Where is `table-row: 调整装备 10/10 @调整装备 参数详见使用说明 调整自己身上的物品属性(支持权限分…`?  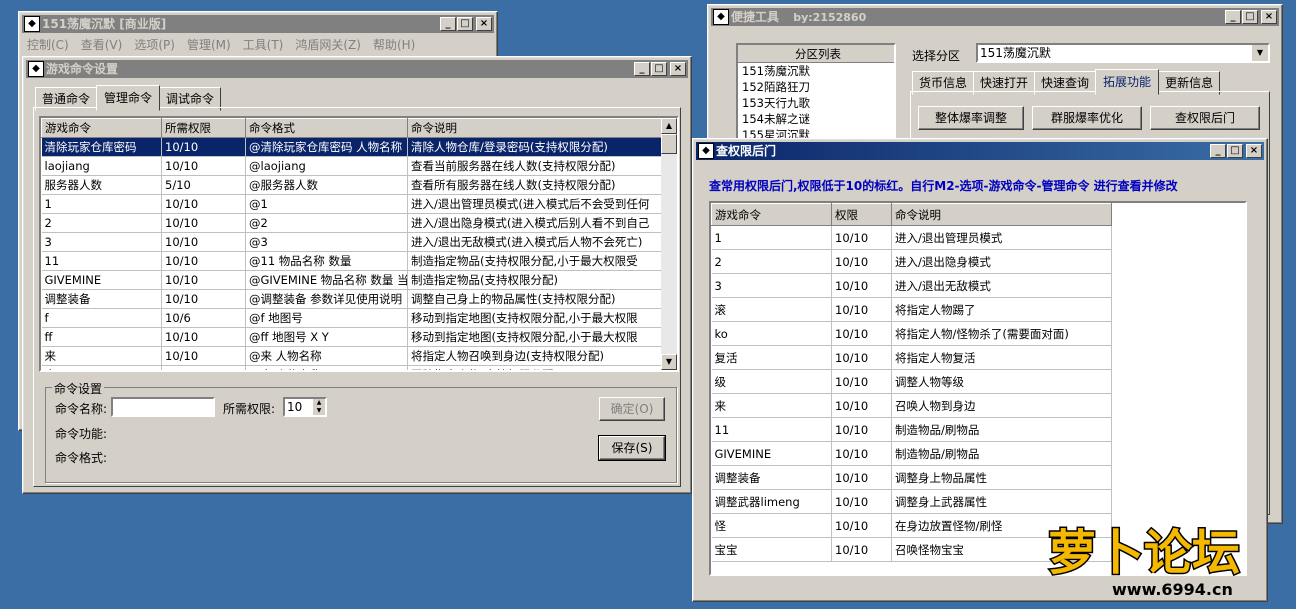 table-row: 调整装备 10/10 @调整装备 参数详见使用说明 调整自己身上的物品属性(支持权限分… is located at coordinates (351, 299).